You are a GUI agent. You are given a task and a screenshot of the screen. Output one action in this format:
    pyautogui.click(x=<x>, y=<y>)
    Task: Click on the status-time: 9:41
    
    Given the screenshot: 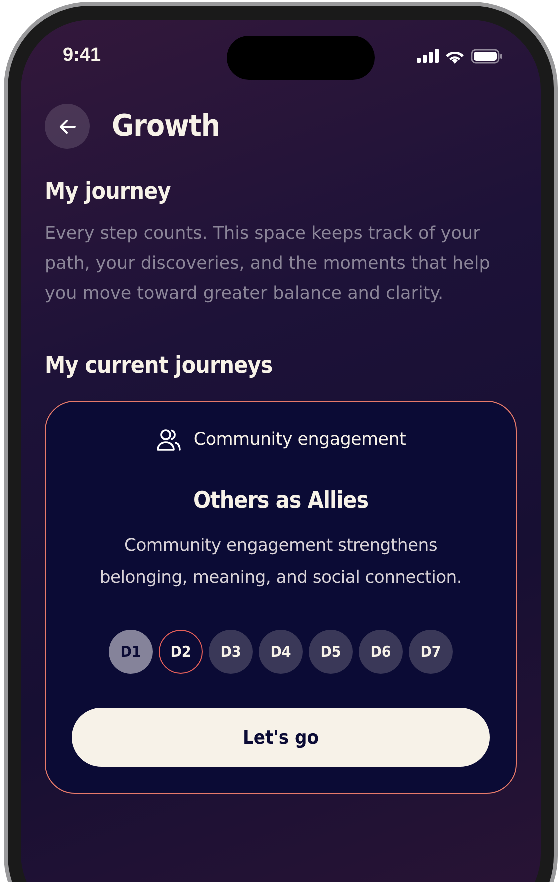 What is the action you would take?
    pyautogui.click(x=82, y=56)
    